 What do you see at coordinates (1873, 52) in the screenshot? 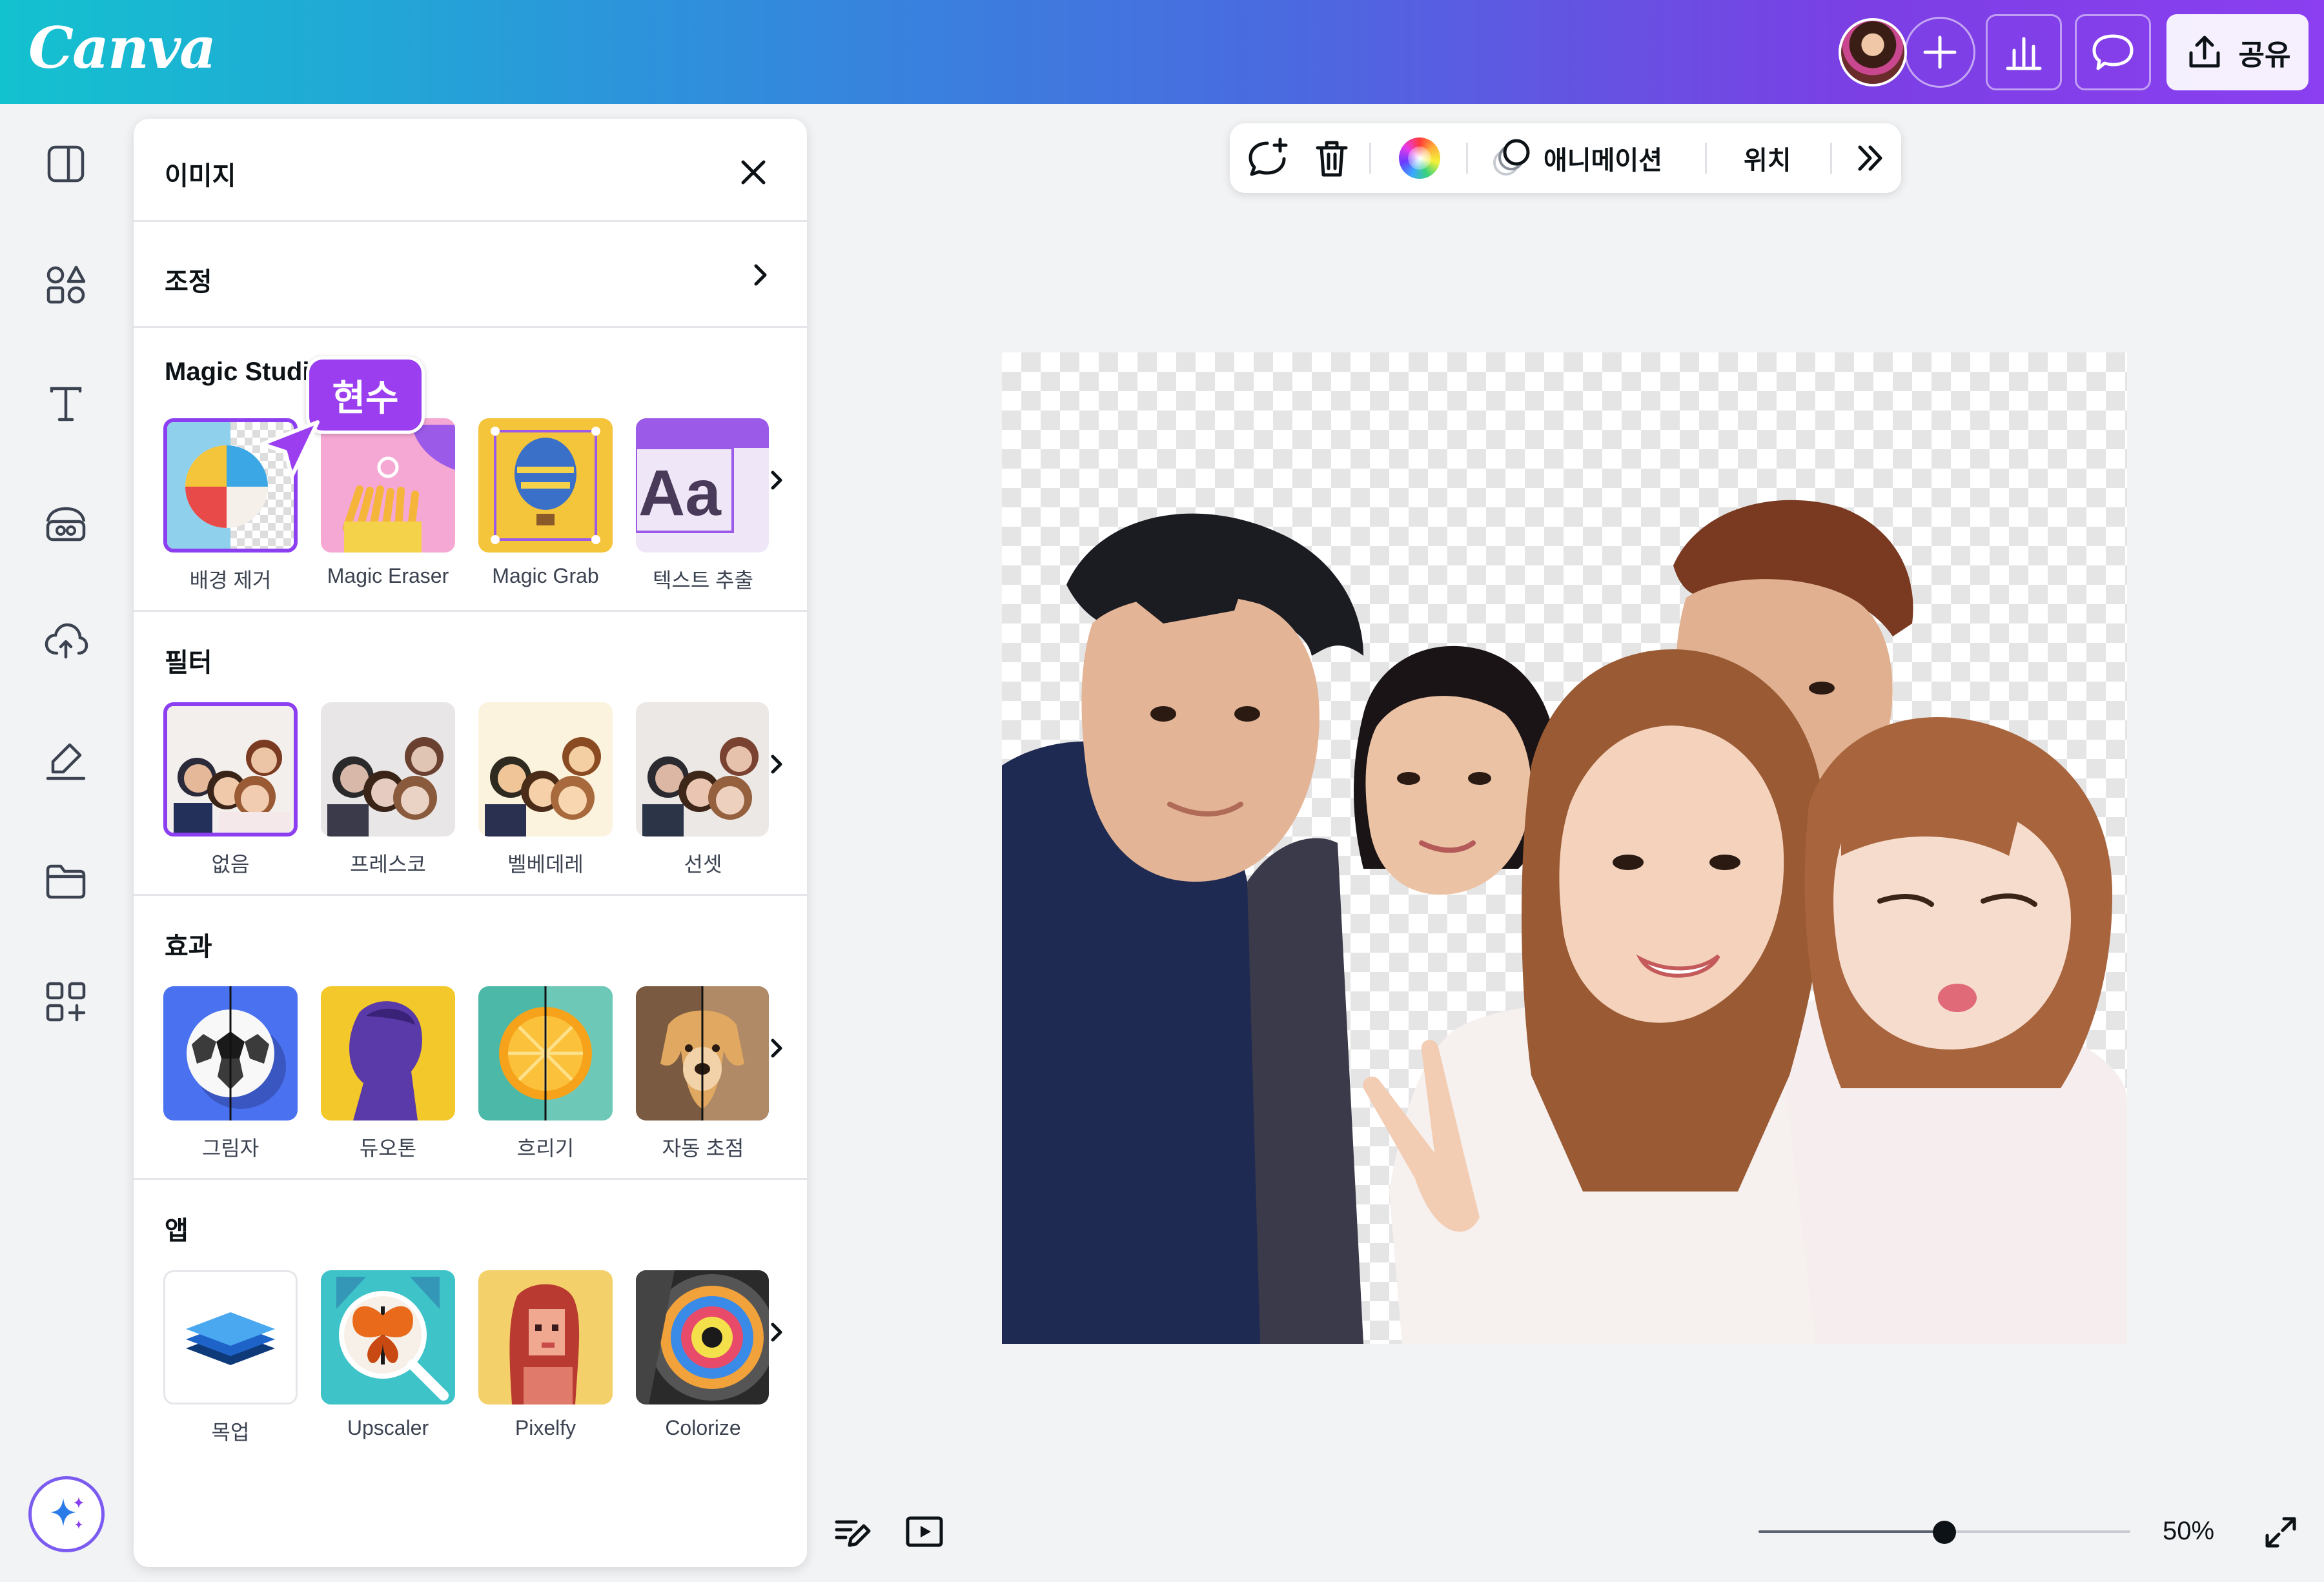
I see `user-avatar` at bounding box center [1873, 52].